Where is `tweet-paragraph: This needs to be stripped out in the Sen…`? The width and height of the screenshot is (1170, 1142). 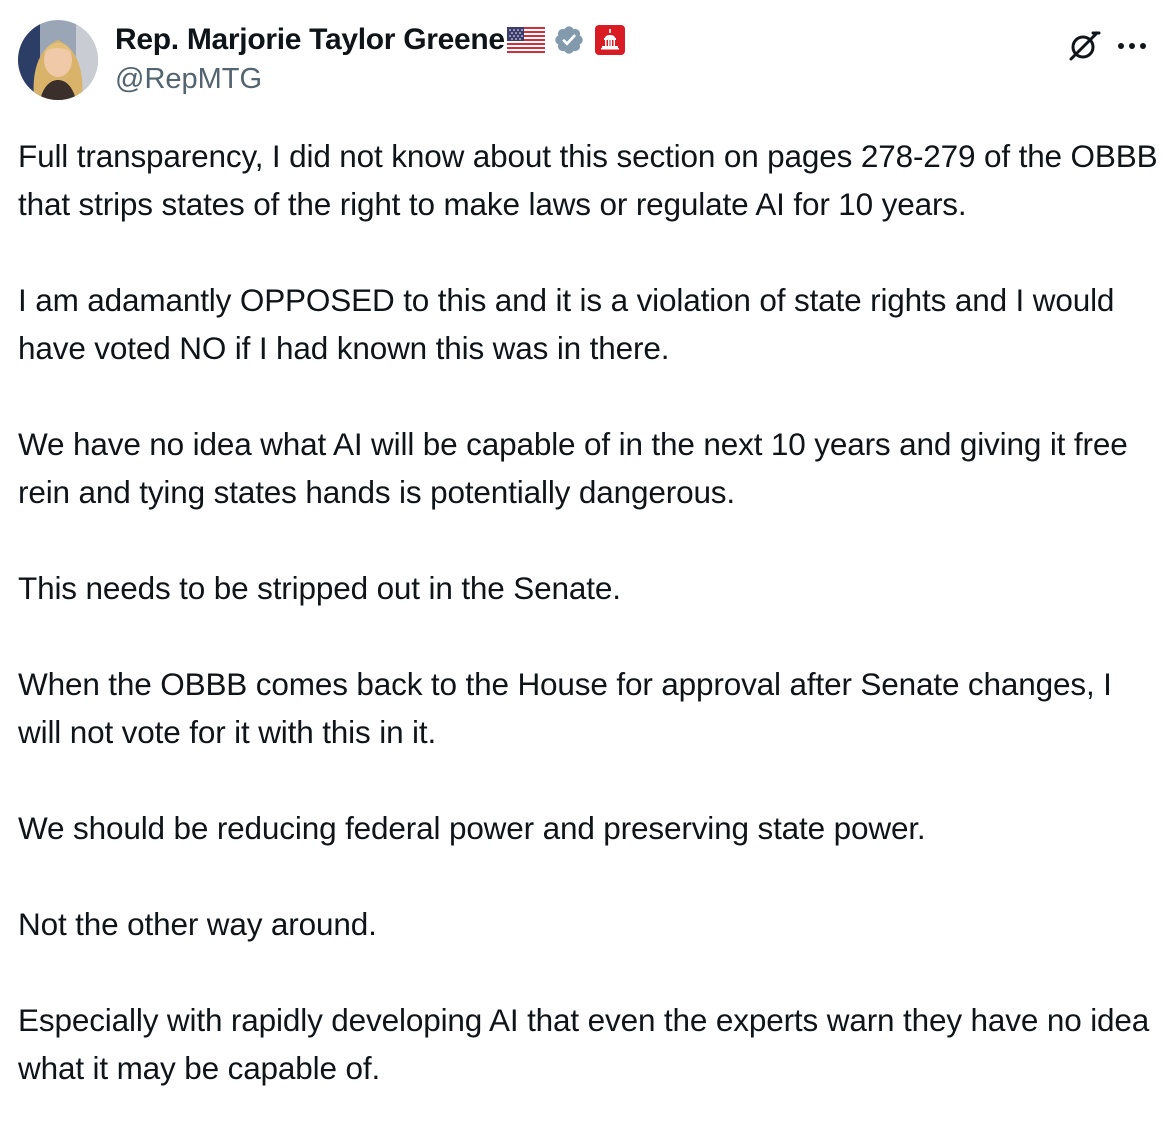 tweet-paragraph: This needs to be stripped out in the Sen… is located at coordinates (319, 588).